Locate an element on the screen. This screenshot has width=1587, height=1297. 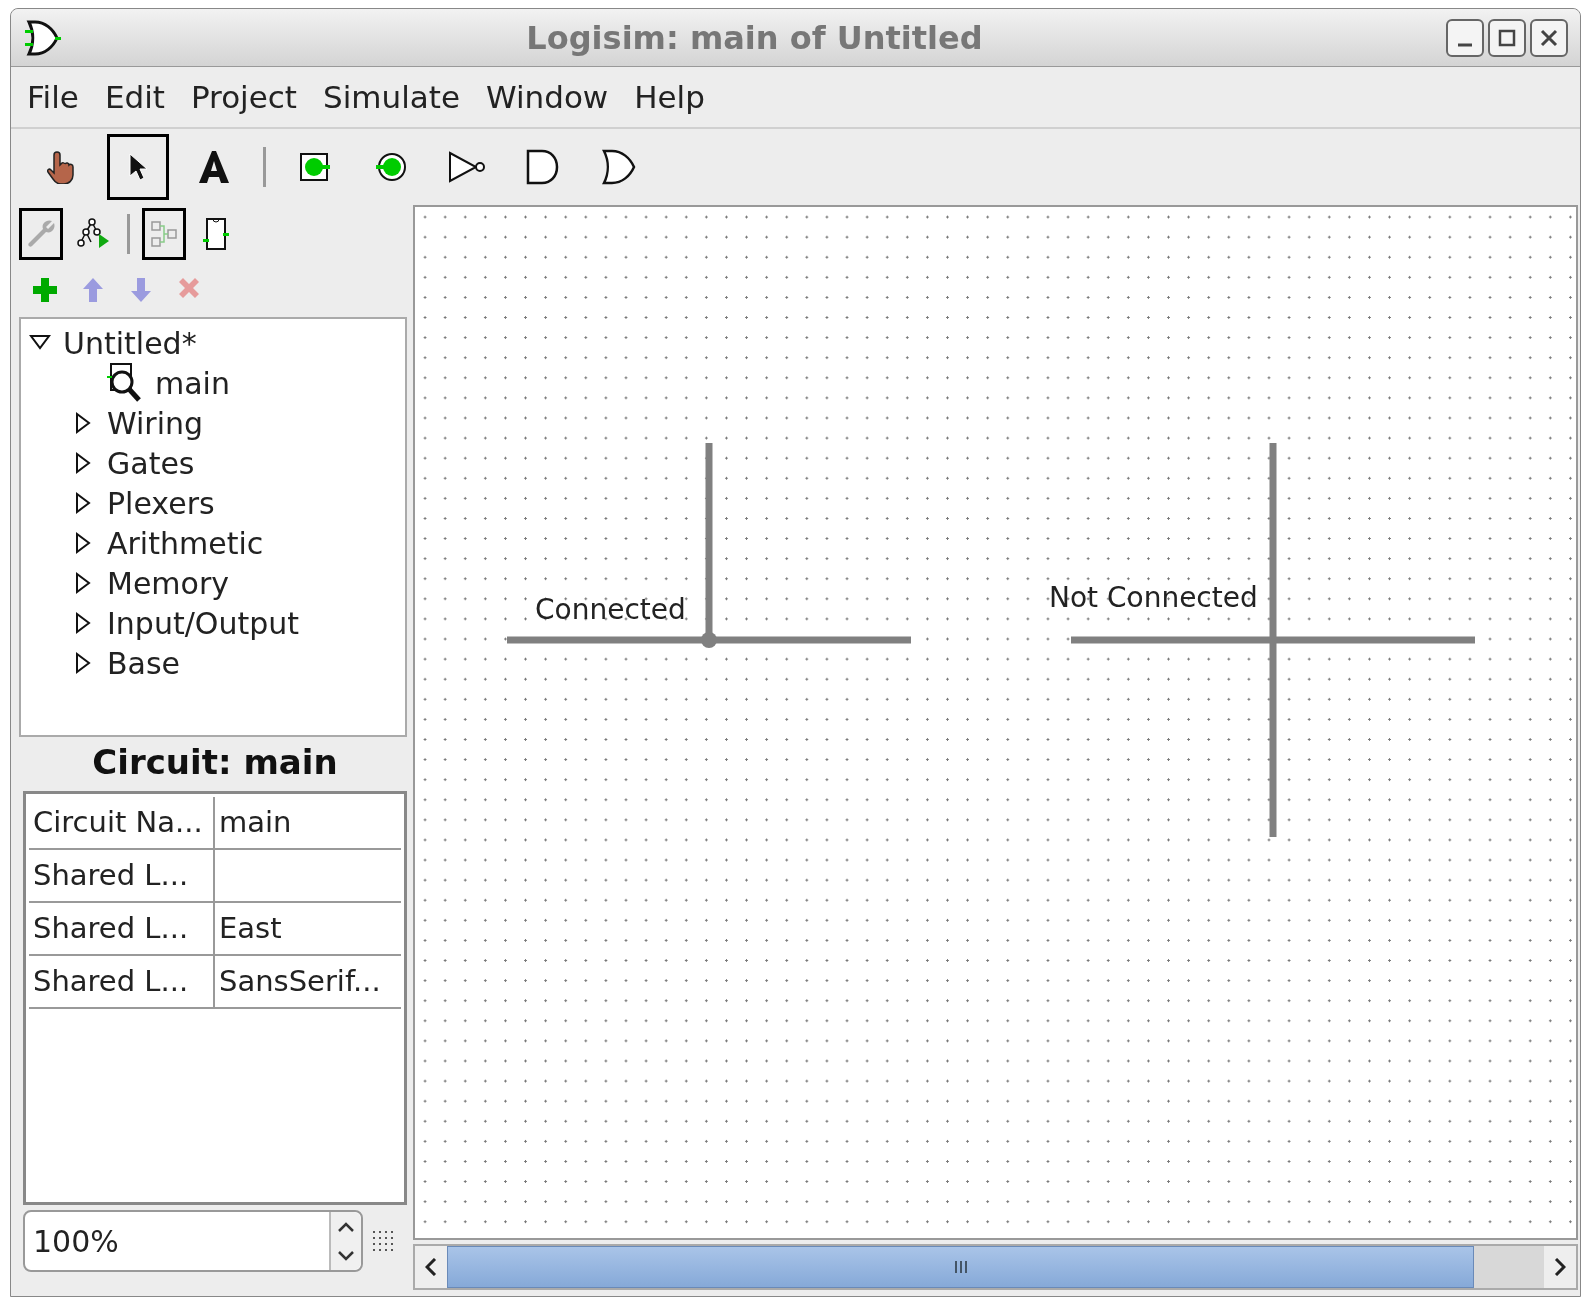
zoom-value: 100% is located at coordinates (76, 1241).